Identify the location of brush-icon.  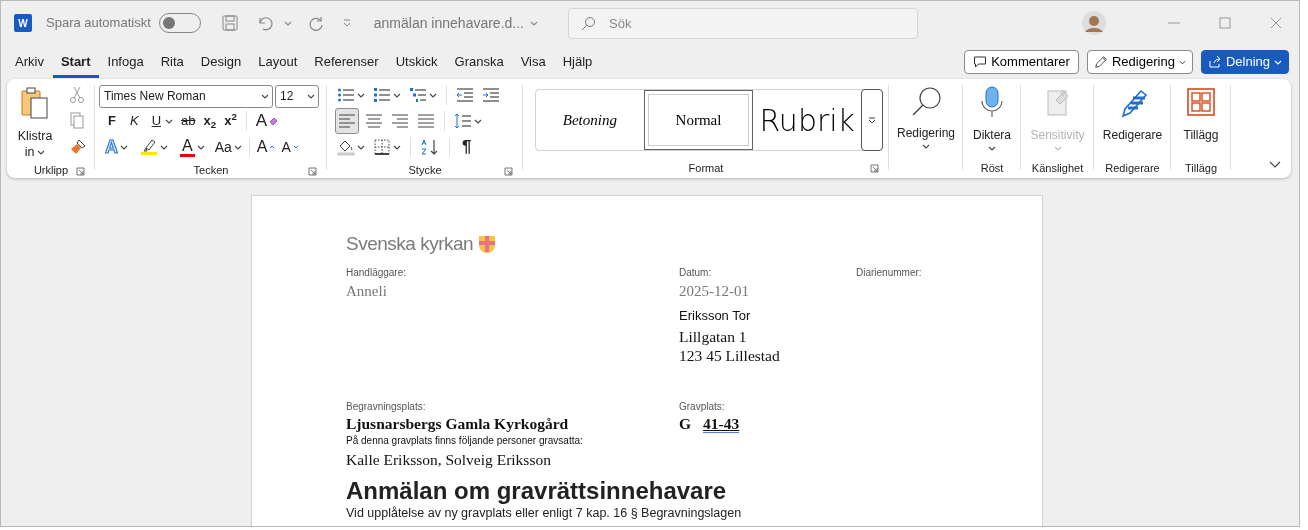
(78, 147).